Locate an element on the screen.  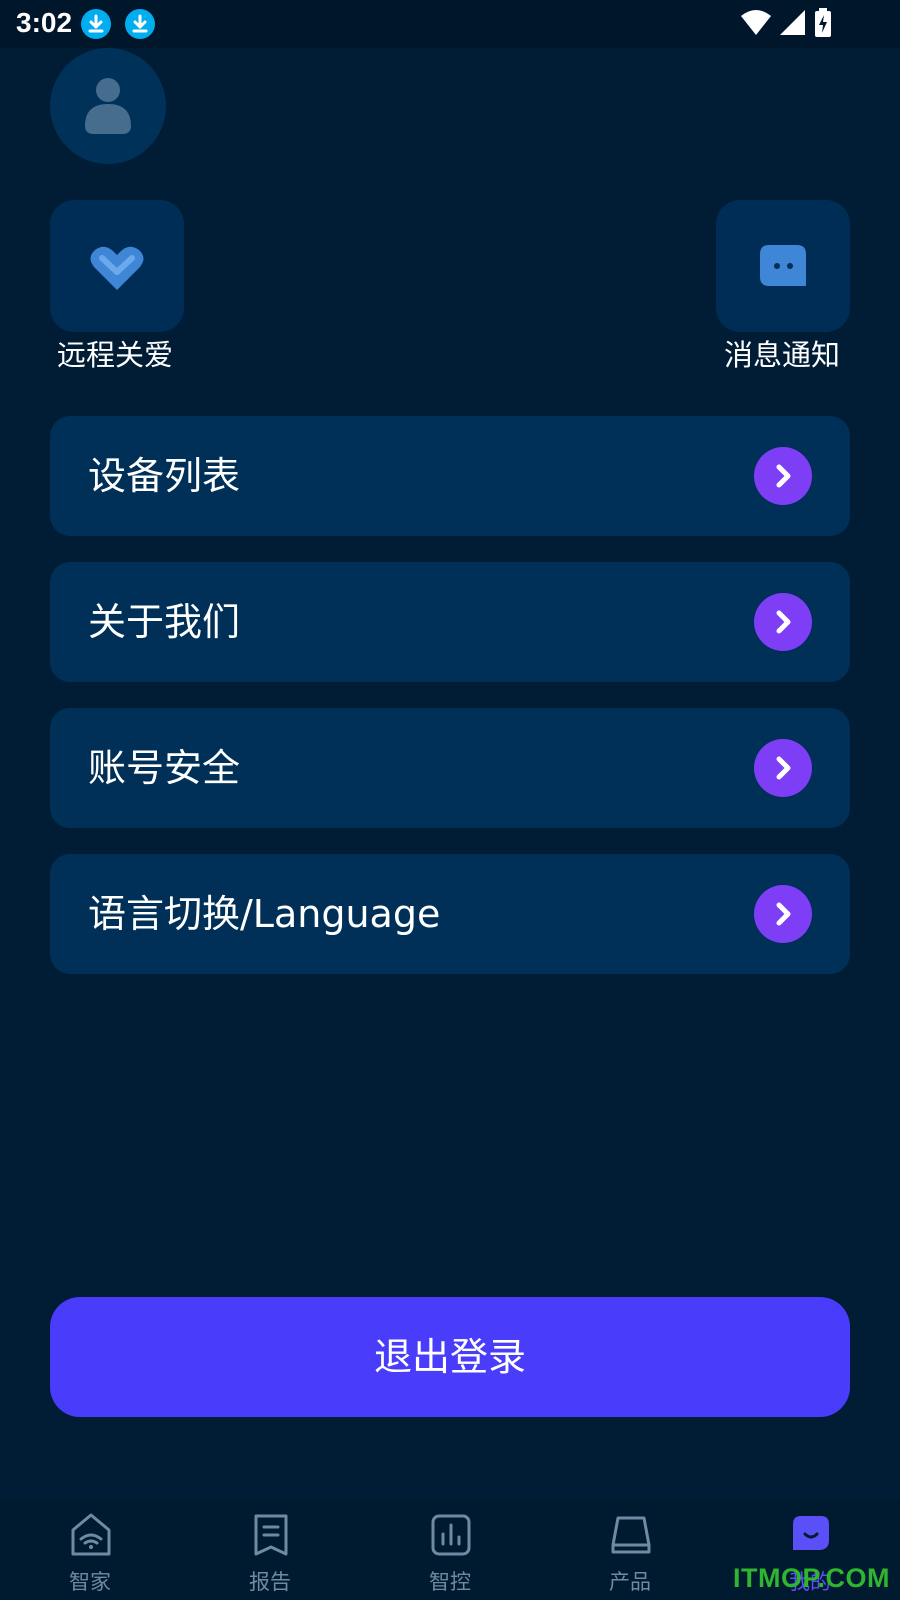
status-time: 3:02 is located at coordinates (44, 22).